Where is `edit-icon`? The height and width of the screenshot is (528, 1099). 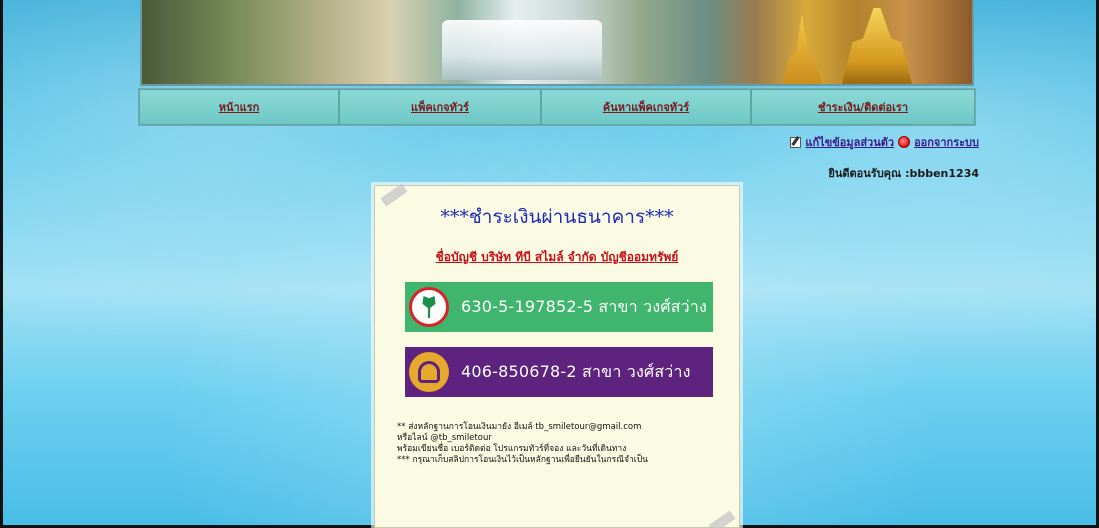
edit-icon is located at coordinates (796, 142).